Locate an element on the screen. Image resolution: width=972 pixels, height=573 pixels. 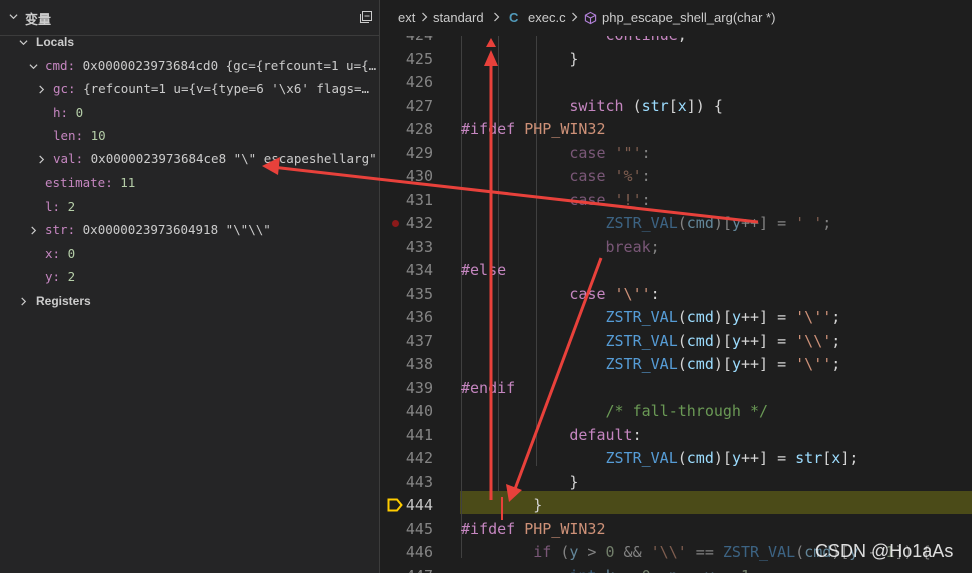
line-number: 433 is located at coordinates (407, 248).